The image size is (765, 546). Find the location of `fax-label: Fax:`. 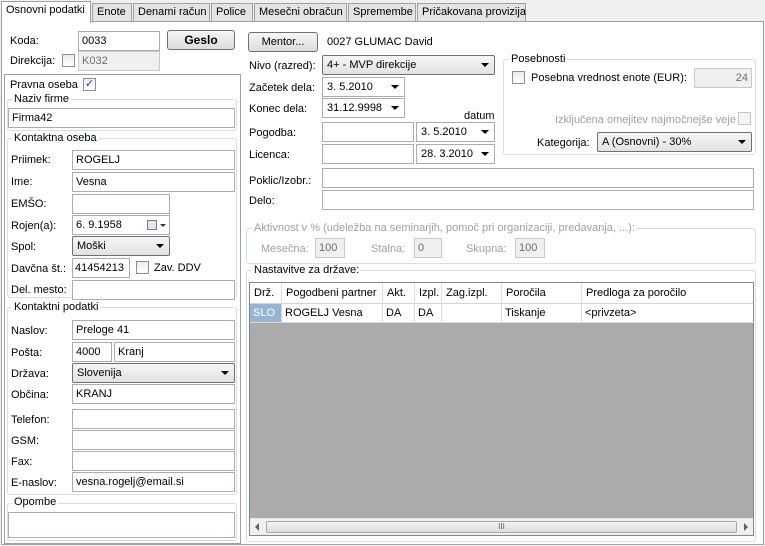

fax-label: Fax: is located at coordinates (22, 462).